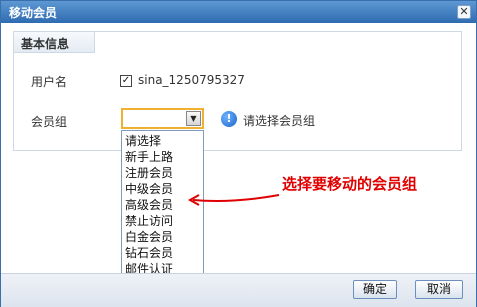 The width and height of the screenshot is (477, 307). I want to click on ok-button: 确定, so click(375, 289).